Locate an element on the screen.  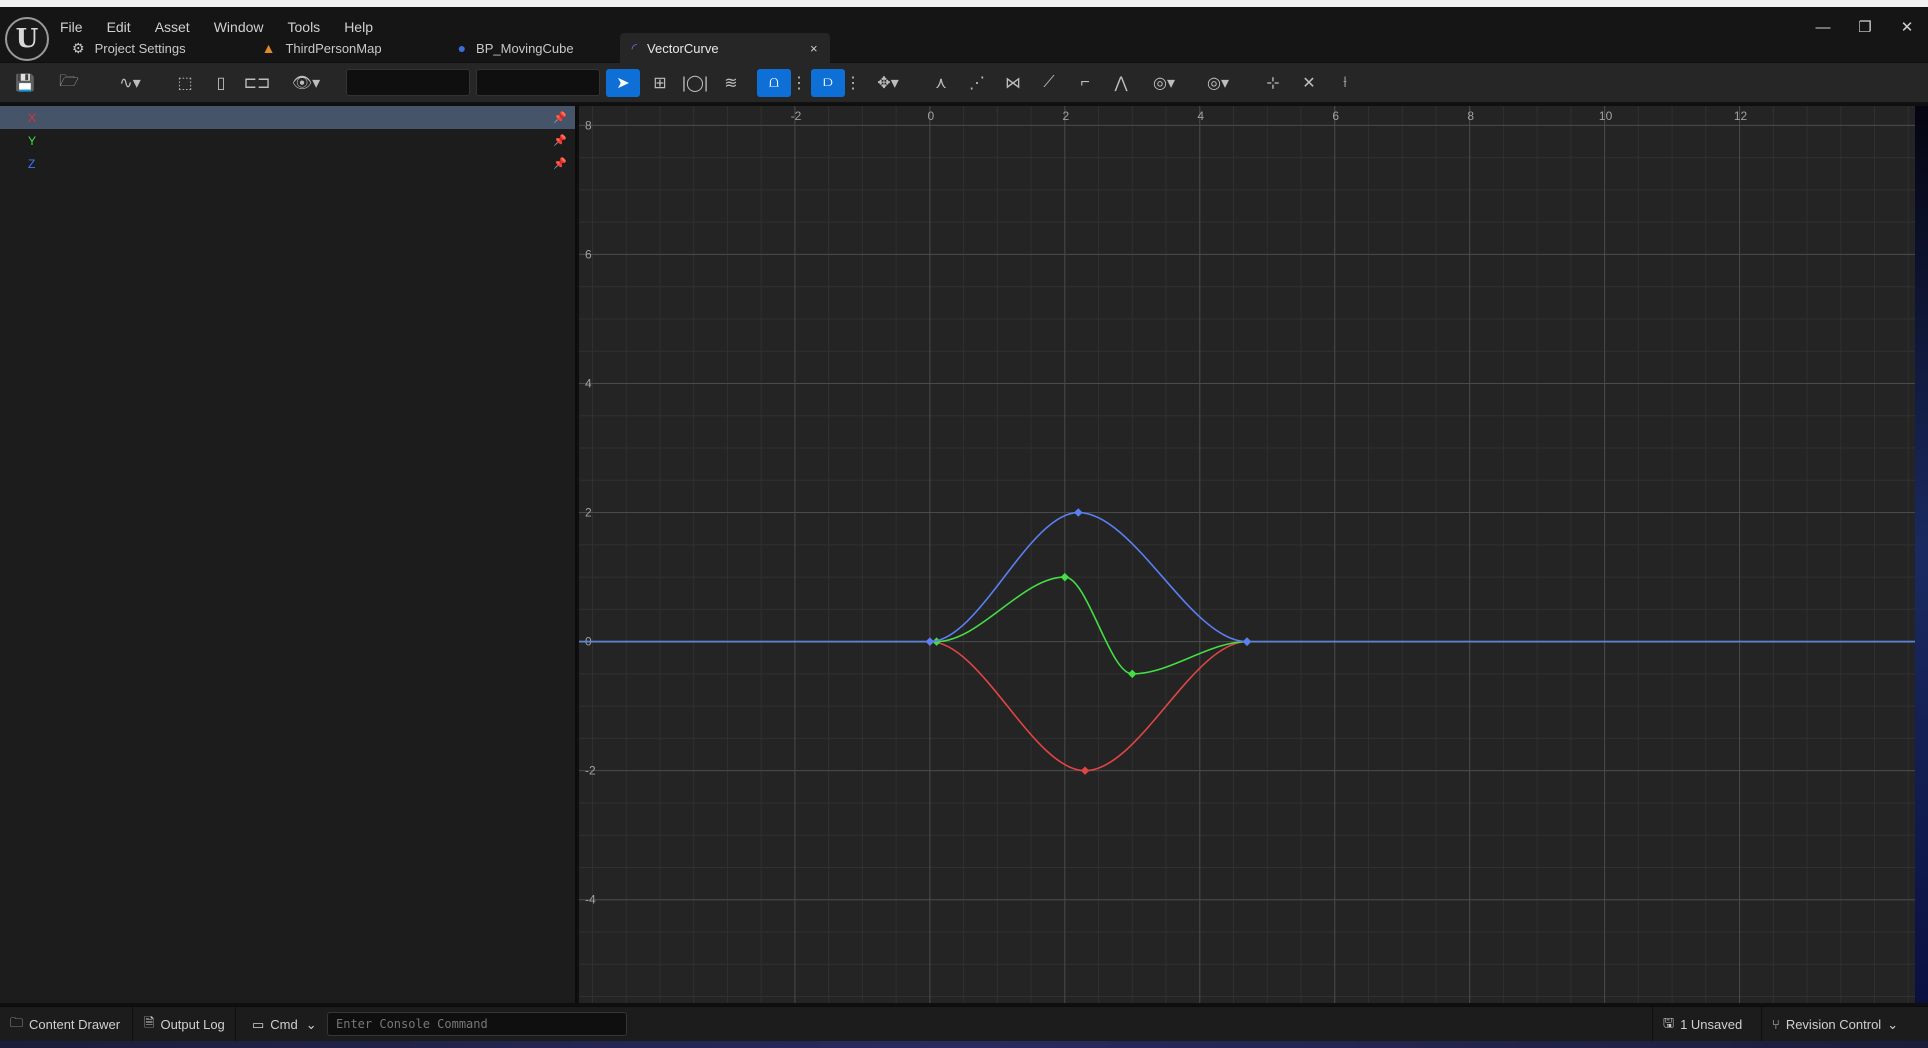
tab-project-settings: ⚙ Project Settings is located at coordinates (129, 48).